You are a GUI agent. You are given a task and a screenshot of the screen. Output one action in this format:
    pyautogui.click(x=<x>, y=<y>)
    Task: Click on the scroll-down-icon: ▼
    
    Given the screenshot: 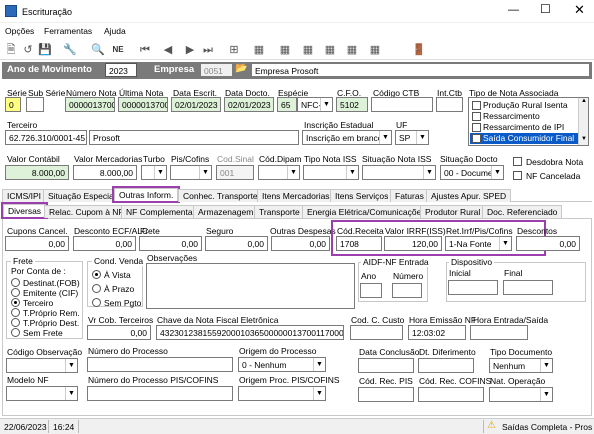 What is the action you would take?
    pyautogui.click(x=584, y=139)
    